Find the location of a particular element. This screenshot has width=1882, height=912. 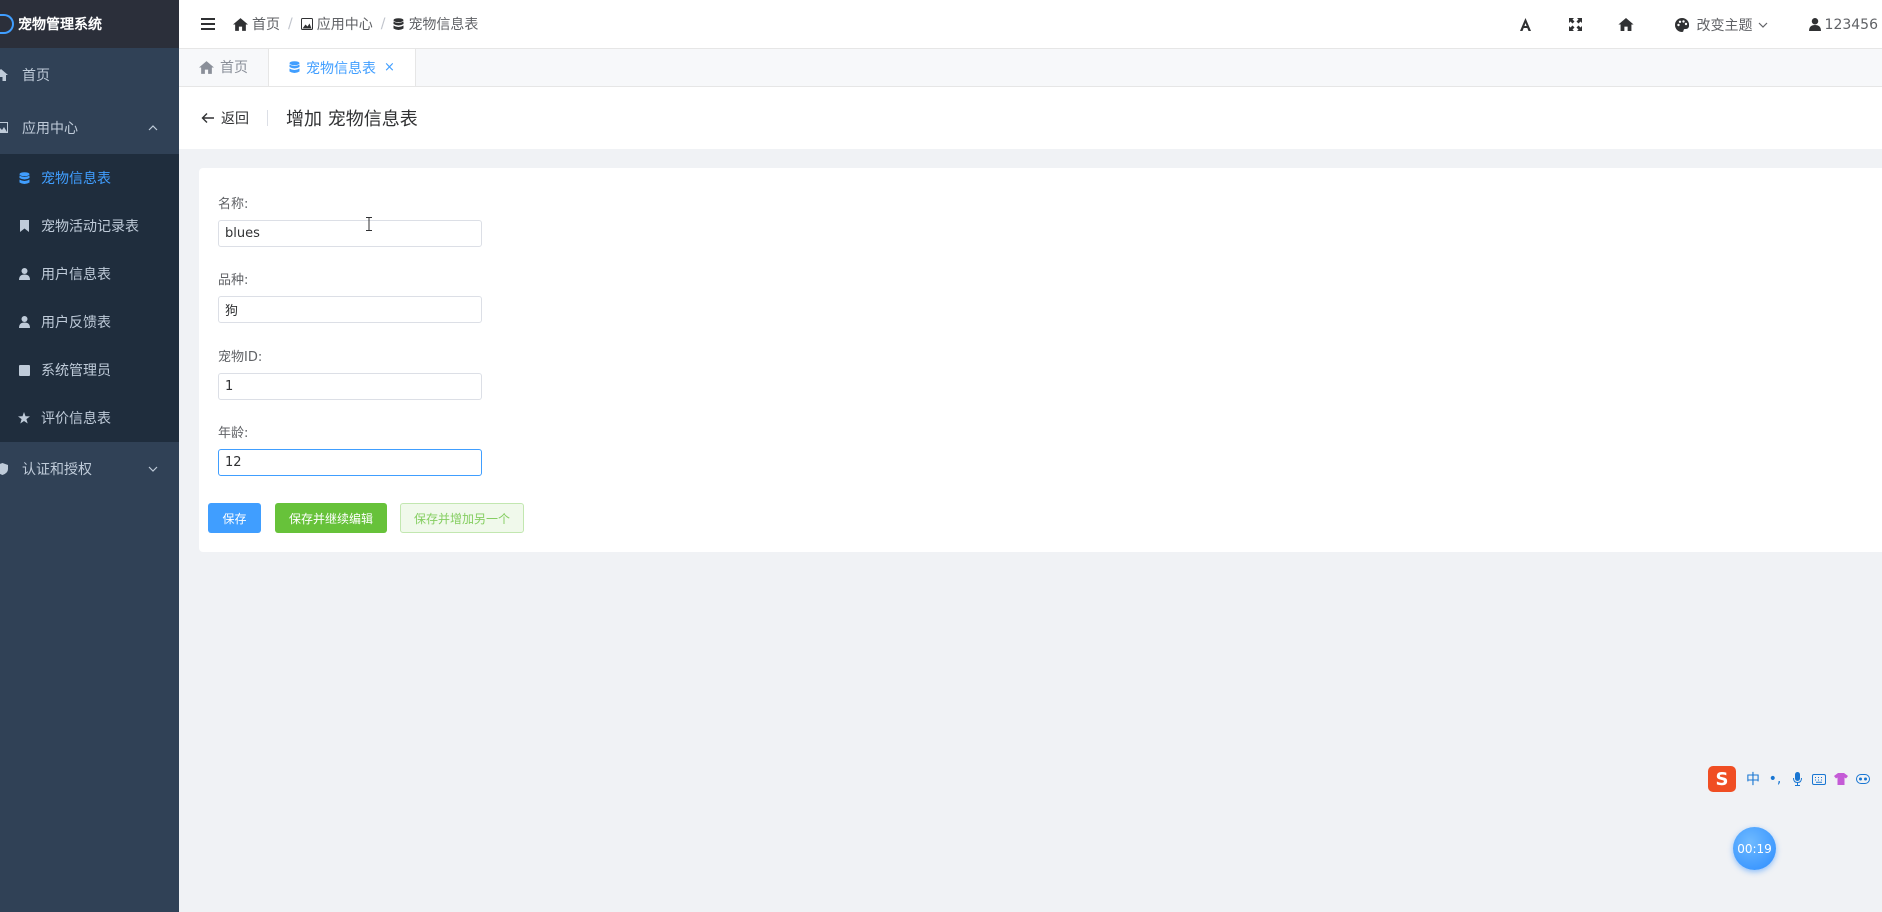

square-icon is located at coordinates (24, 370).